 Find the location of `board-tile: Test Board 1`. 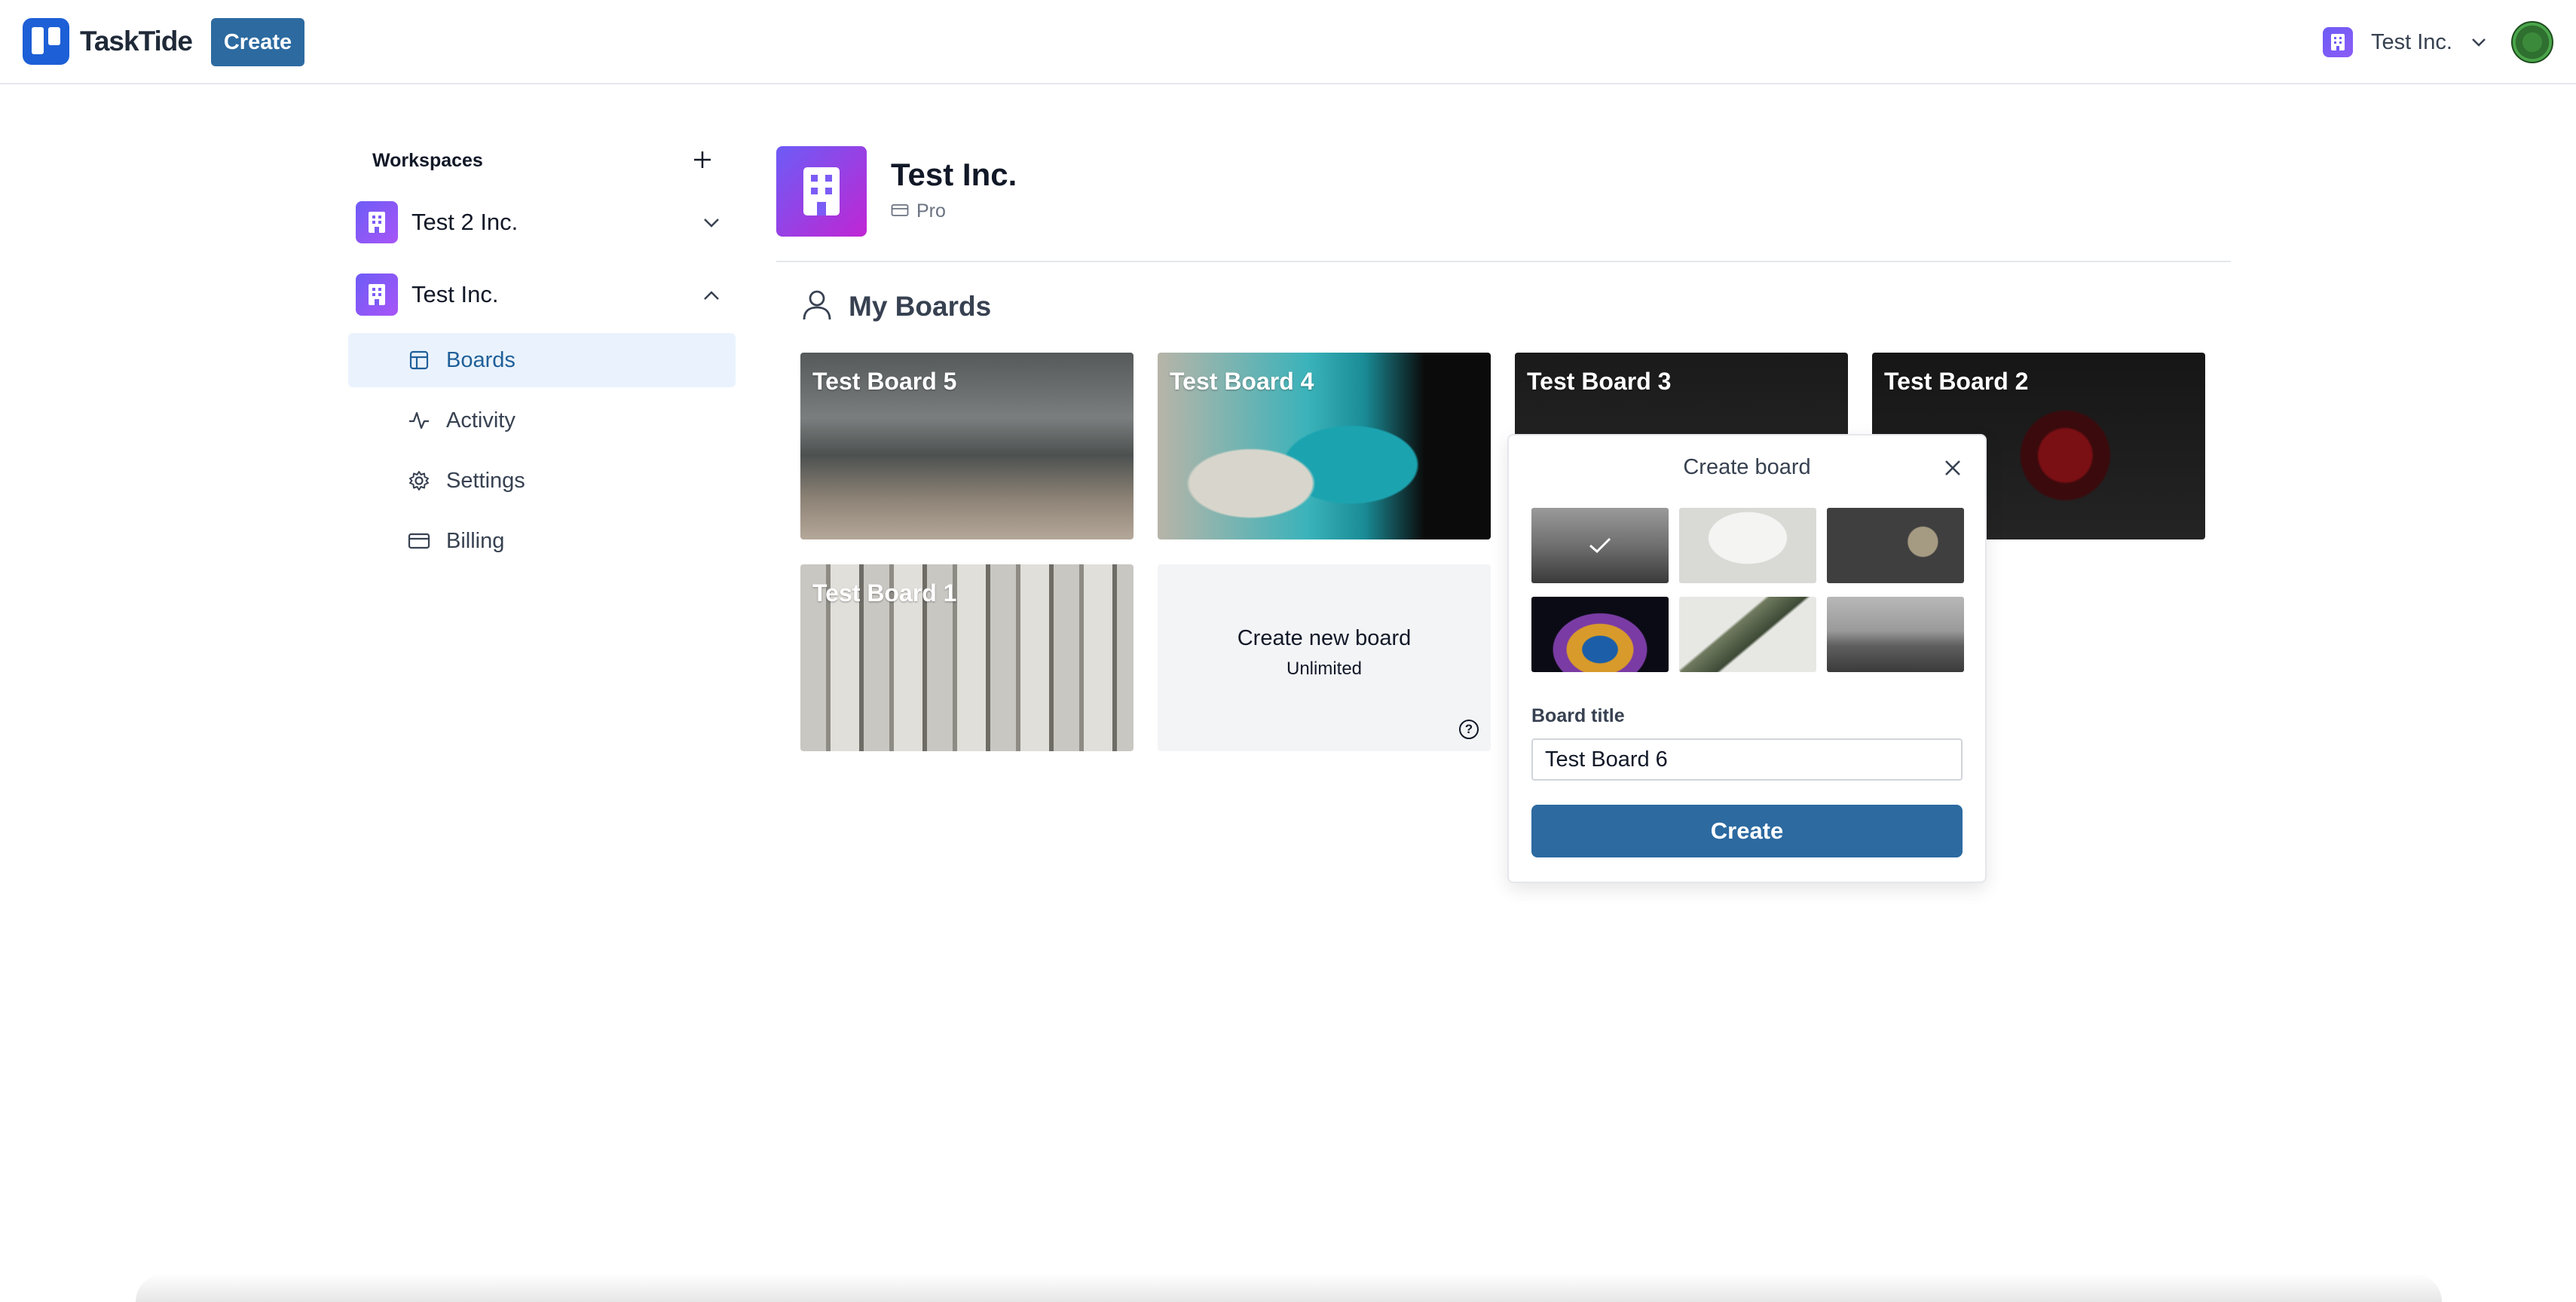

board-tile: Test Board 1 is located at coordinates (967, 657).